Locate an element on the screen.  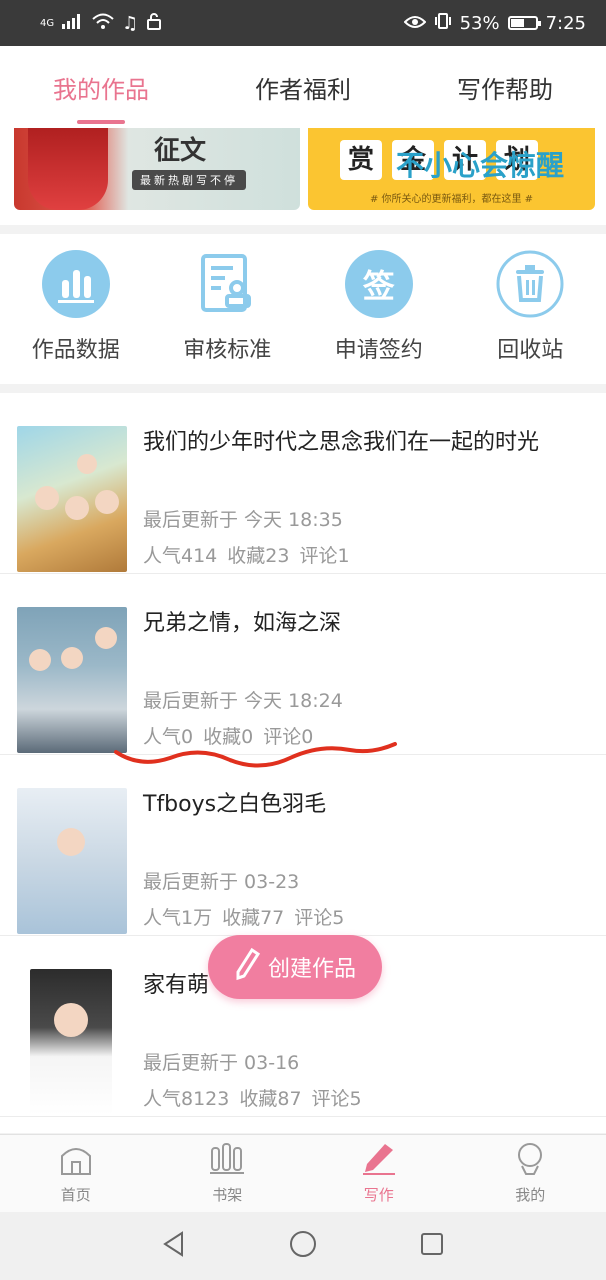
status-right: 53% 7:25 is located at coordinates (494, 23).